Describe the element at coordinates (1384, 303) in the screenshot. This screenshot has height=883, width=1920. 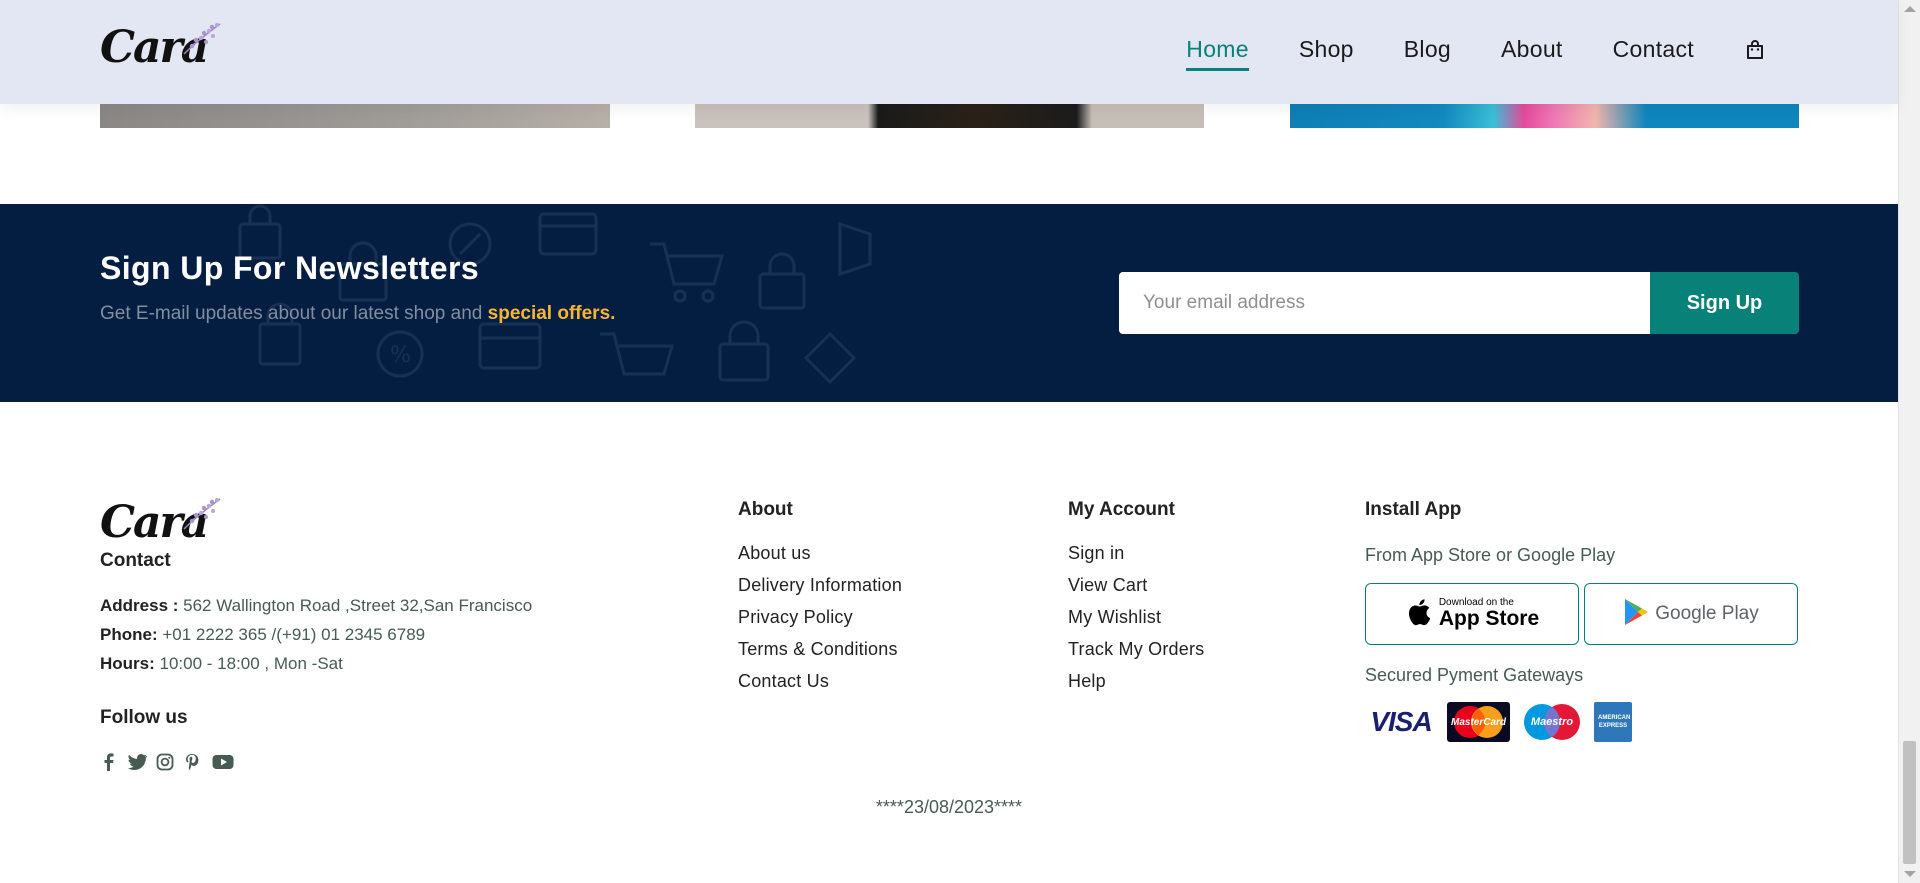
I see `email-input` at that location.